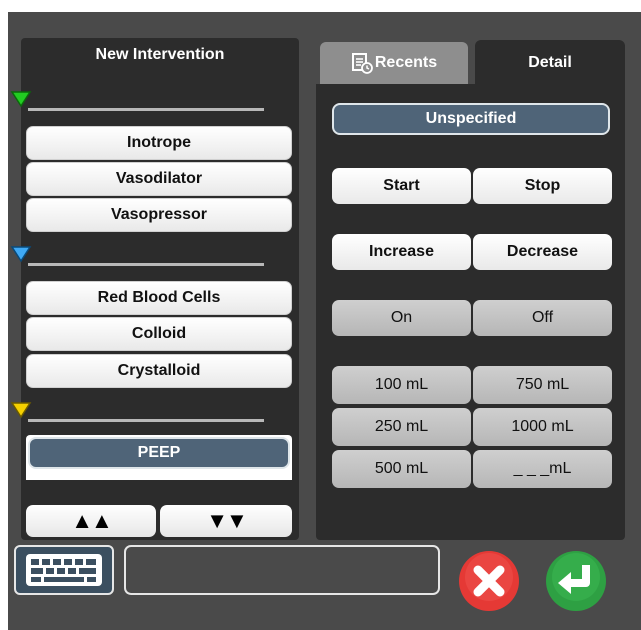 The height and width of the screenshot is (630, 641). I want to click on volume-100ml-button: 100 mL, so click(401, 385).